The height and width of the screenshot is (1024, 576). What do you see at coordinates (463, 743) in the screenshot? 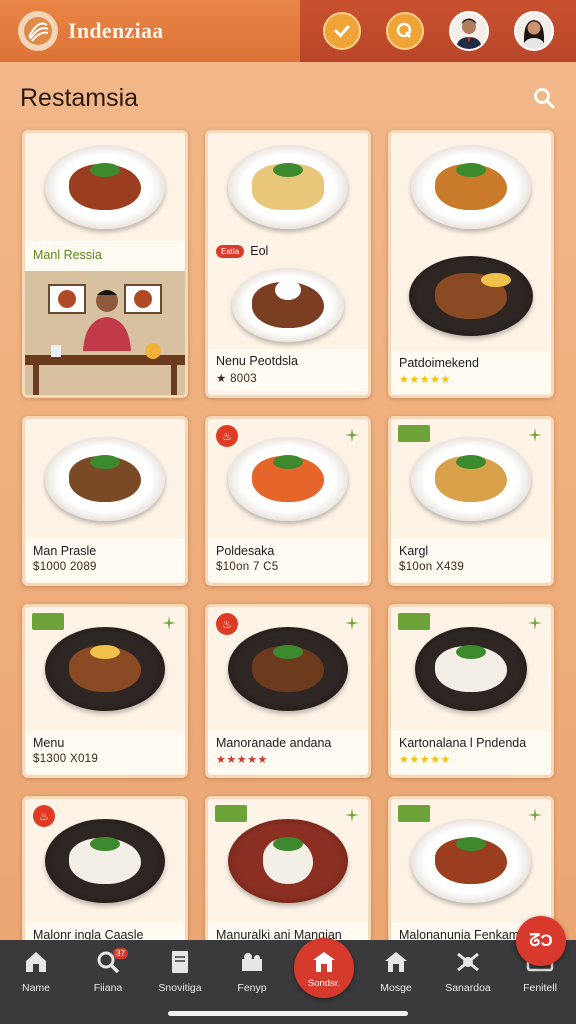
I see `card-title: Kartonalana l Pndenda` at bounding box center [463, 743].